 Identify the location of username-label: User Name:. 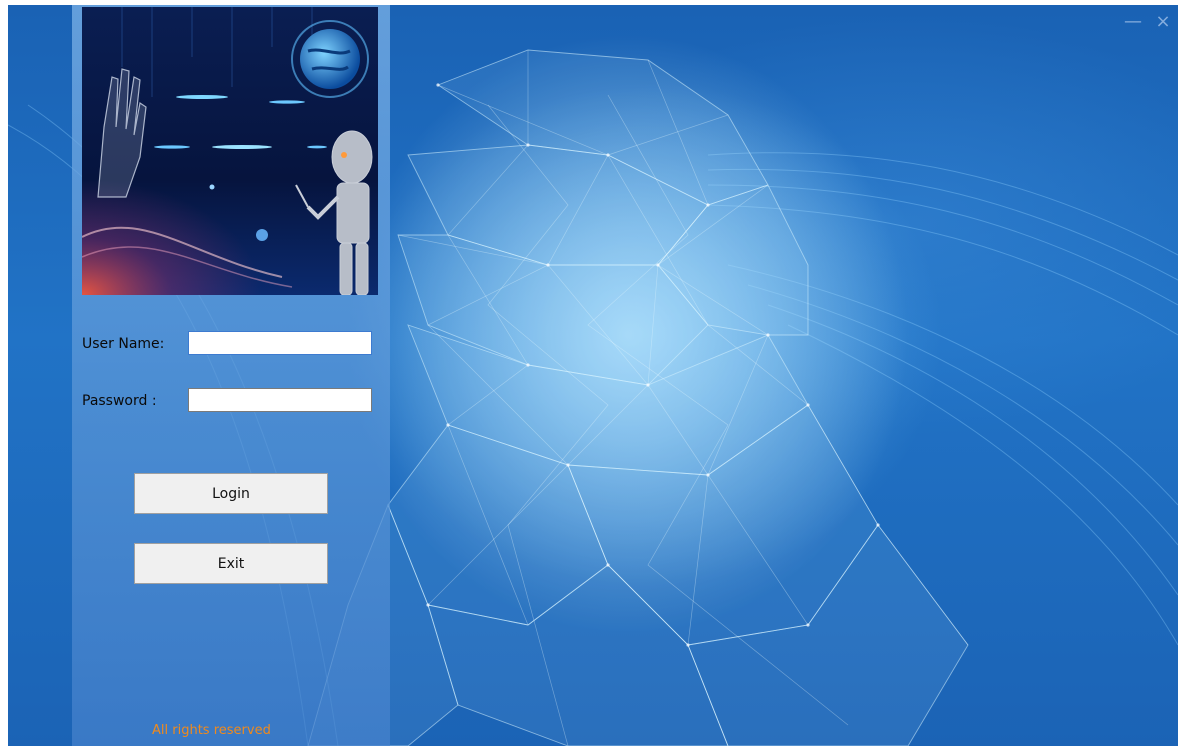
(123, 344).